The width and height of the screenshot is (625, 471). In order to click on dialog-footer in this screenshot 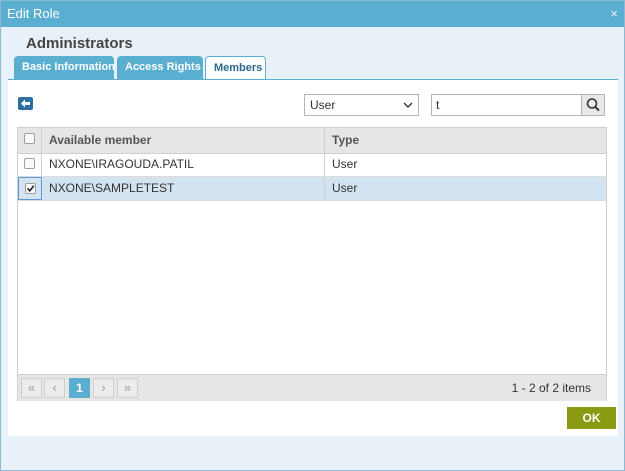, I will do `click(312, 455)`.